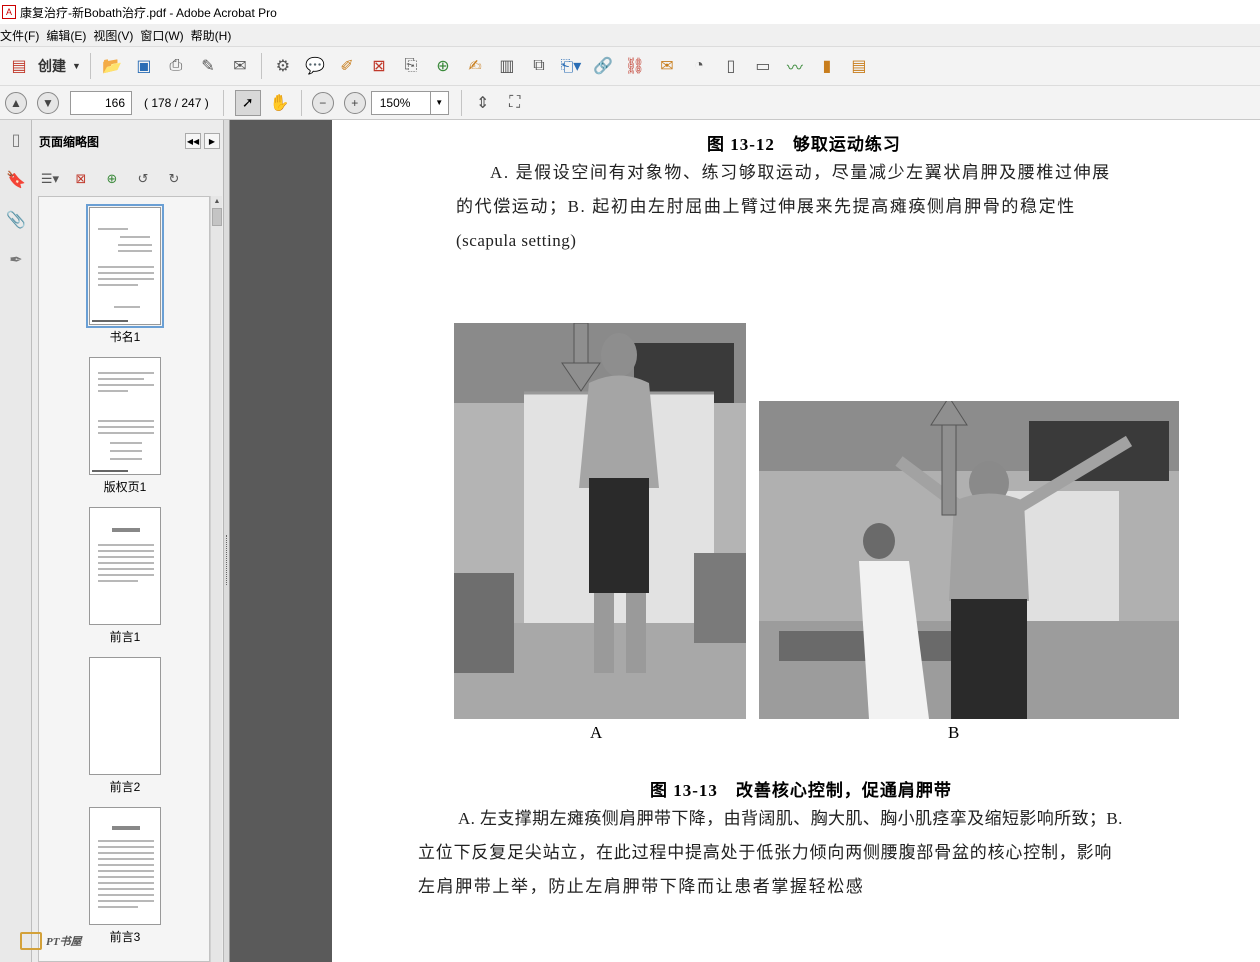 The width and height of the screenshot is (1260, 962). I want to click on options-menu-icon: ☰▾, so click(50, 179).